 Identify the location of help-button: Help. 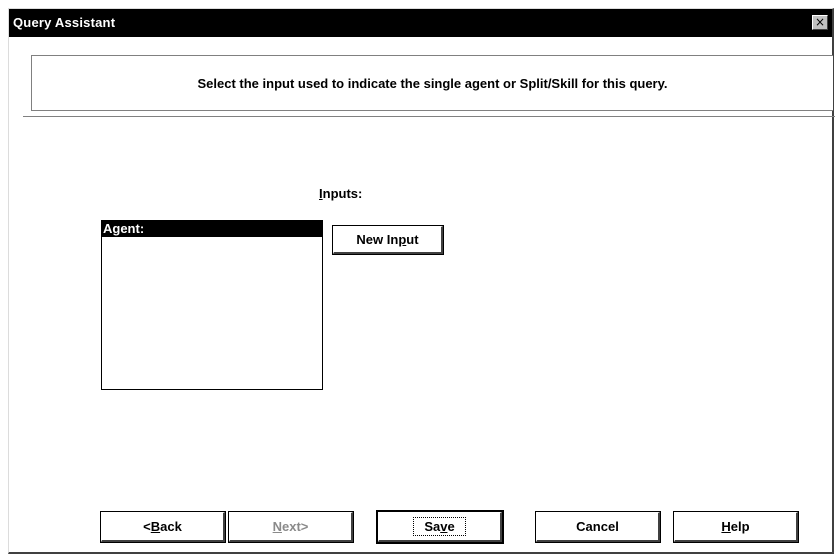
(736, 527).